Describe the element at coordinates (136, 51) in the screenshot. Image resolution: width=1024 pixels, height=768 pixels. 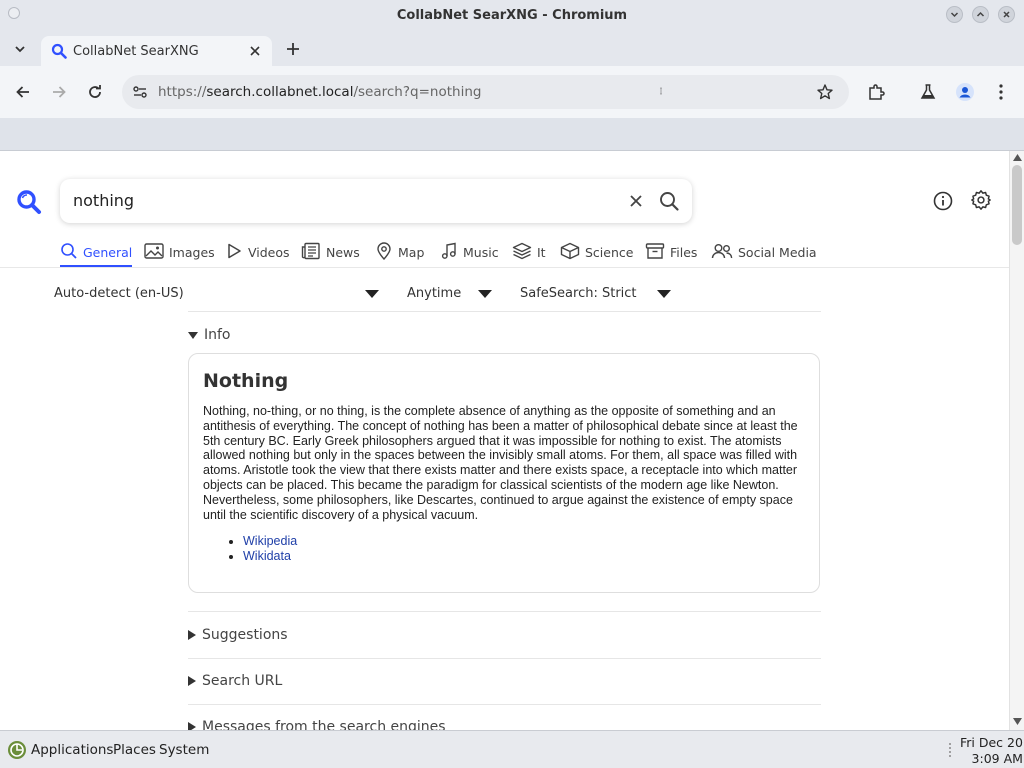
I see `tab-title: CollabNet SearXNG` at that location.